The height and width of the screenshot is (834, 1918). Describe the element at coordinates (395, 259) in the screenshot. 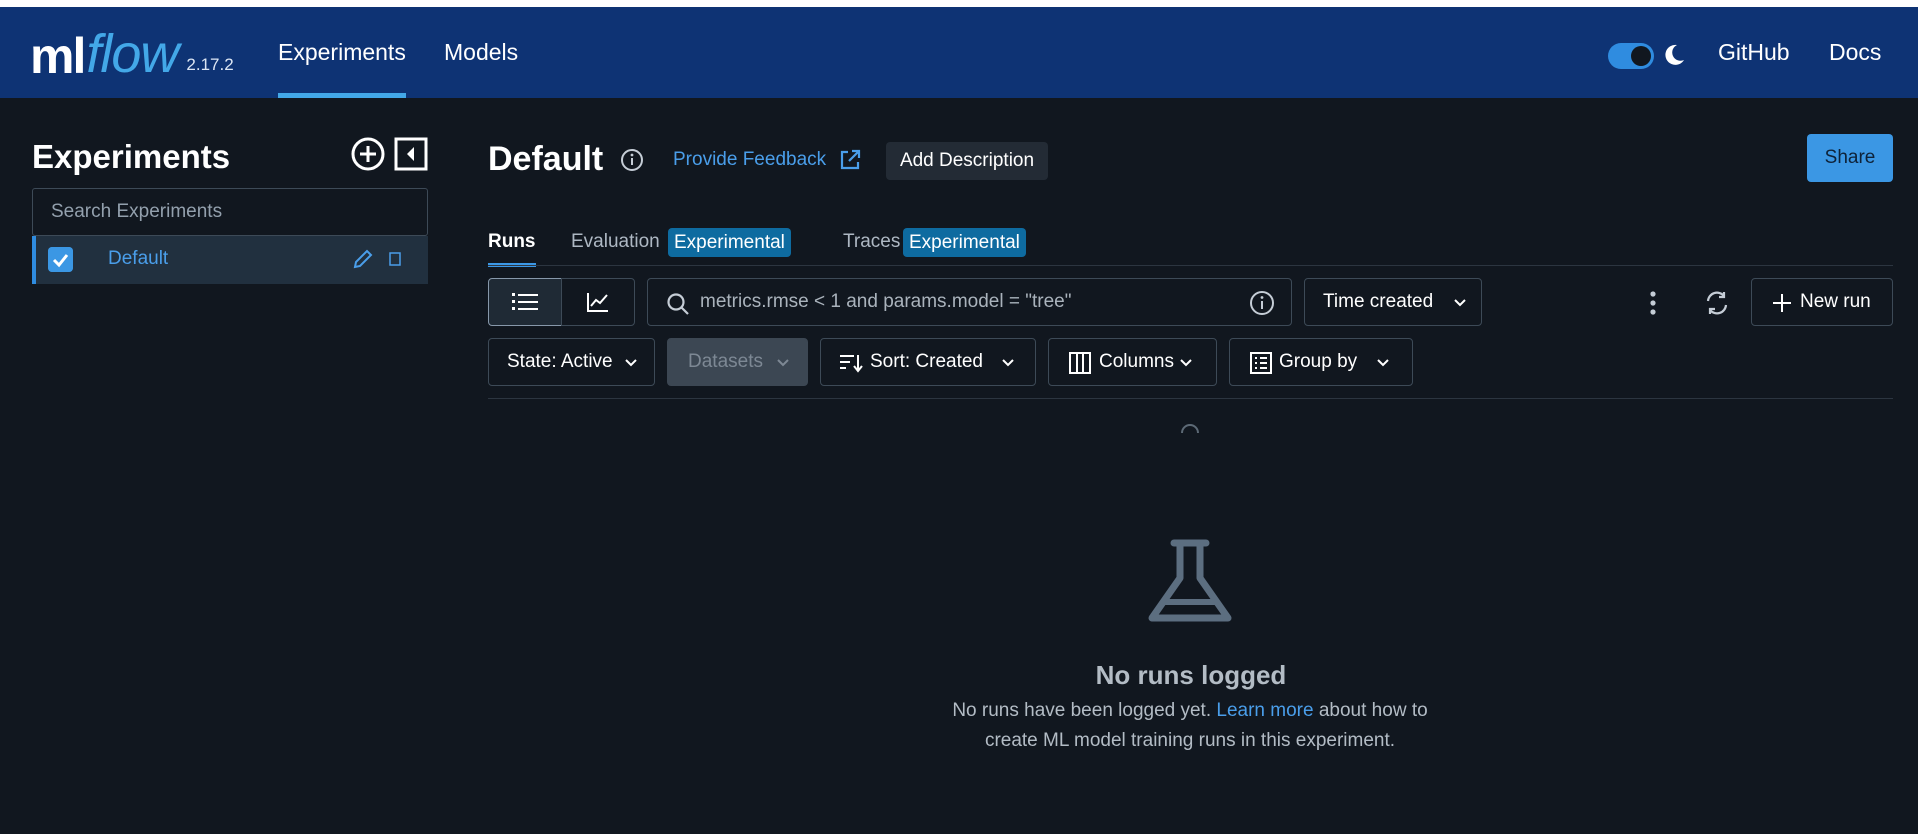

I see `trash-icon` at that location.